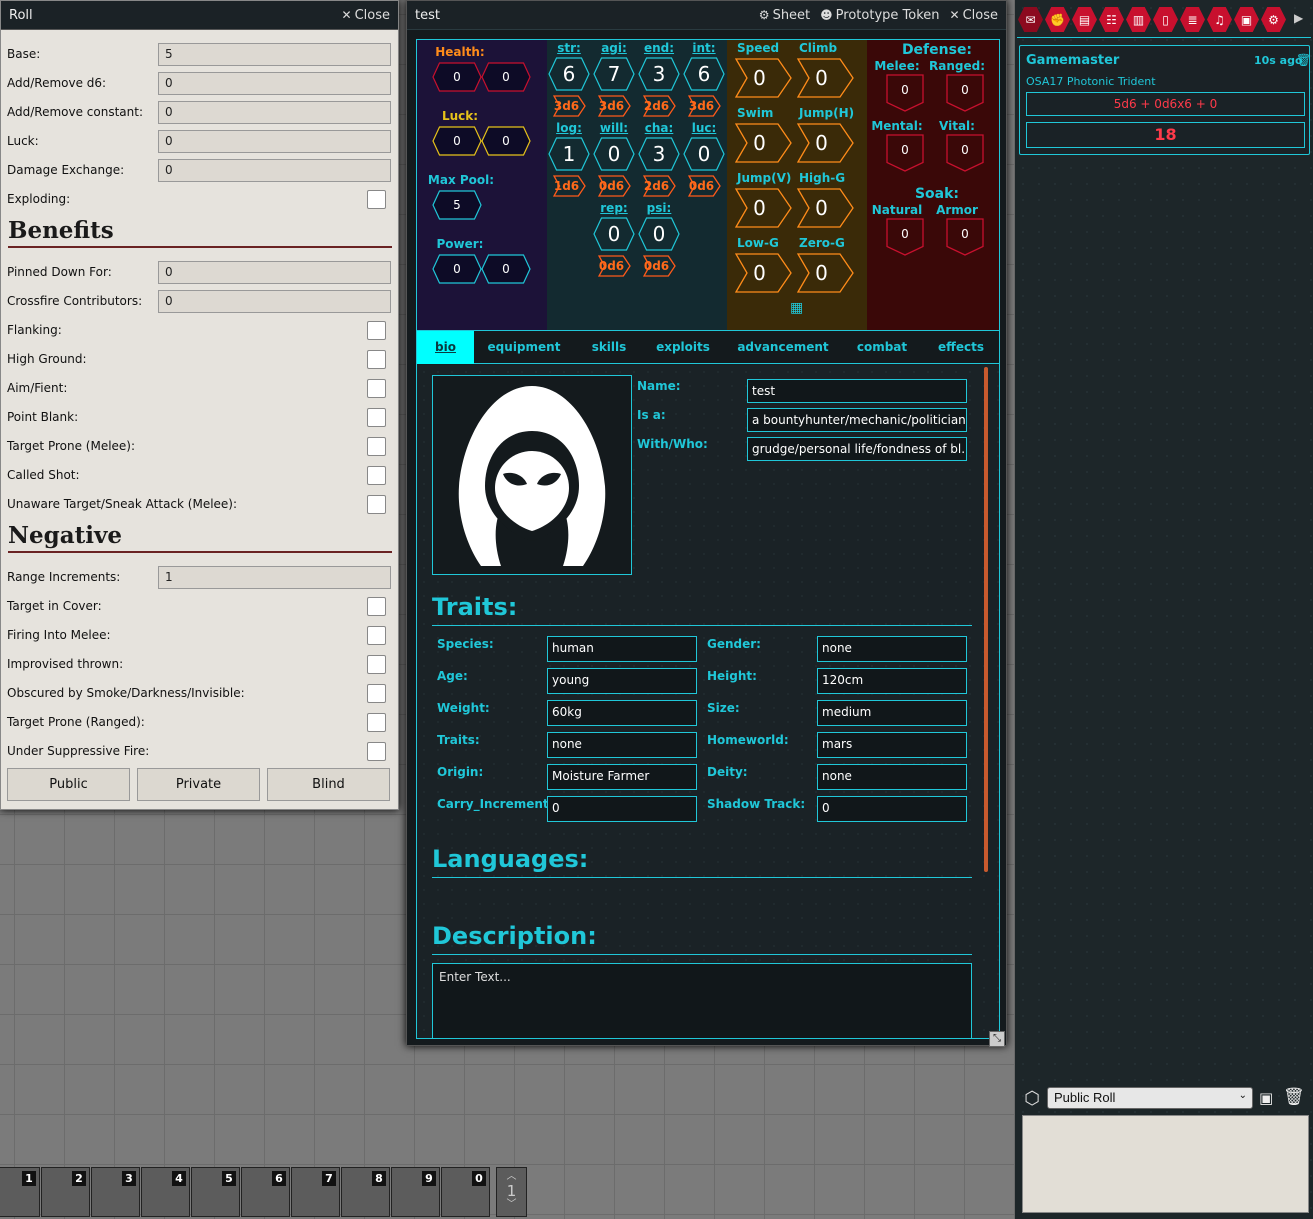  What do you see at coordinates (614, 106) in the screenshot?
I see `attribute-dice-1: 3d6` at bounding box center [614, 106].